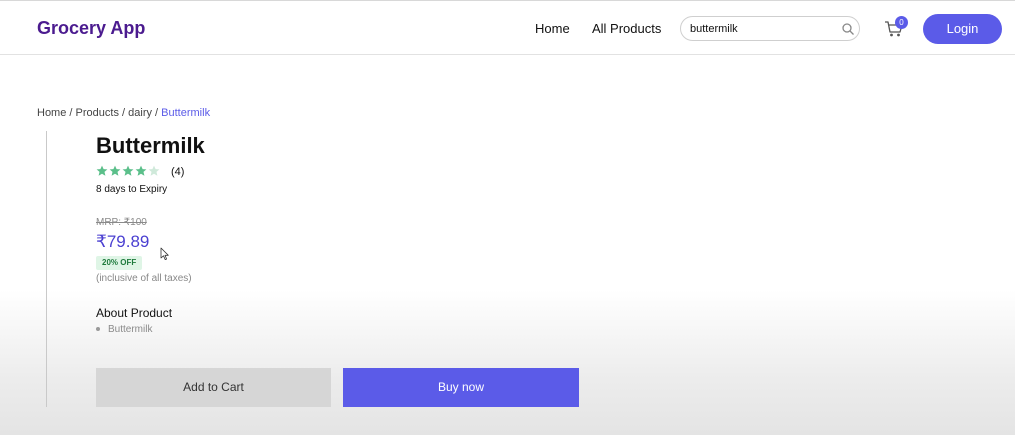 This screenshot has width=1015, height=435. I want to click on mrp-price: MRP: ₹100, so click(121, 222).